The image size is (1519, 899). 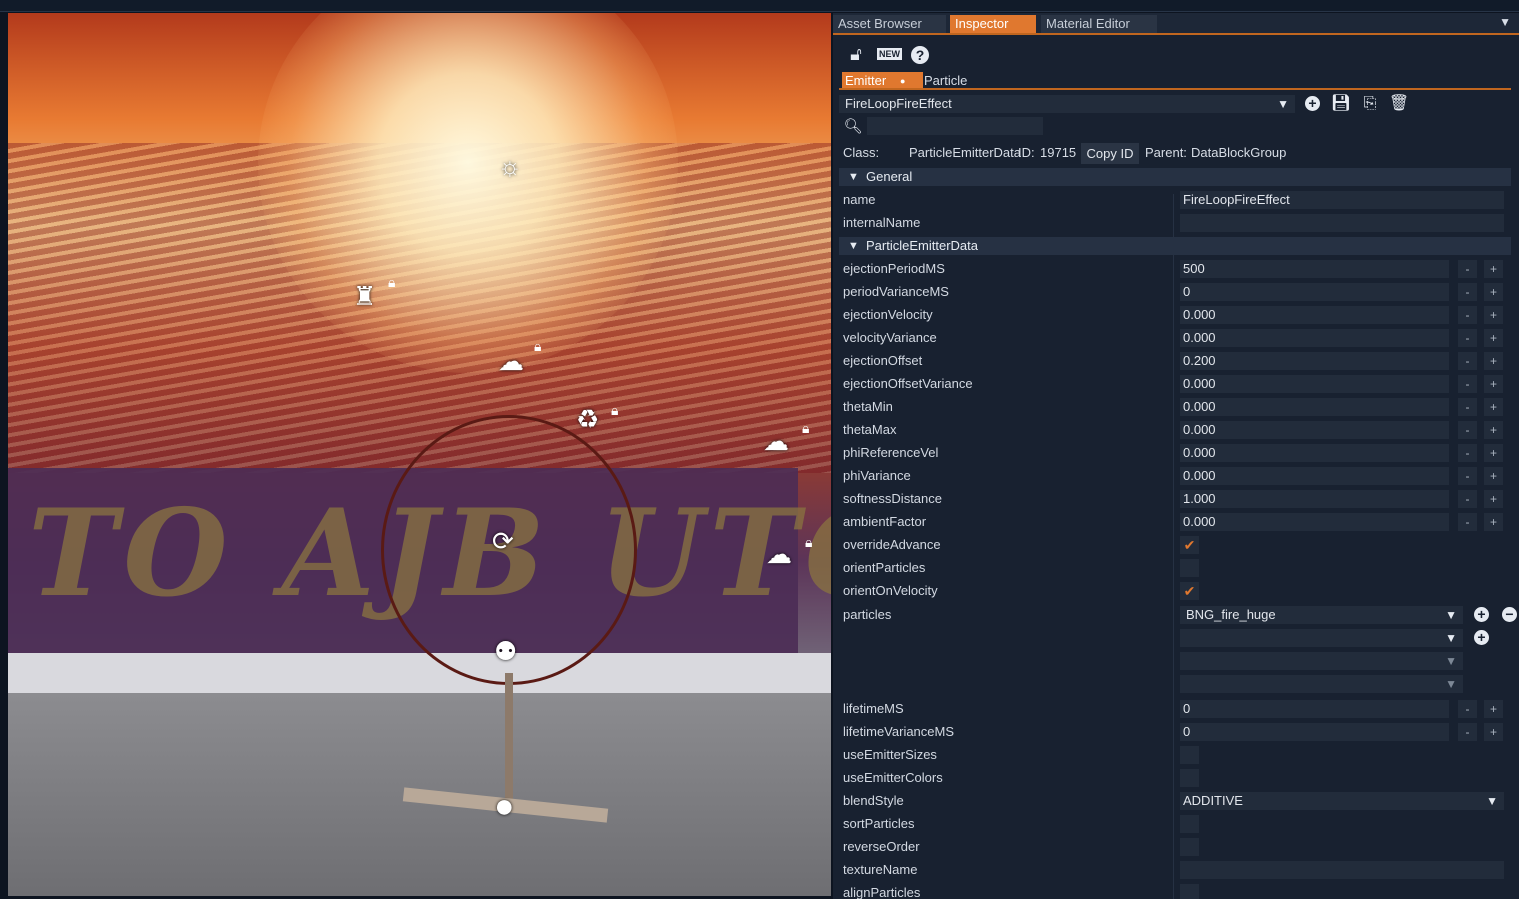 I want to click on ejection-period-field: 500, so click(x=1314, y=269).